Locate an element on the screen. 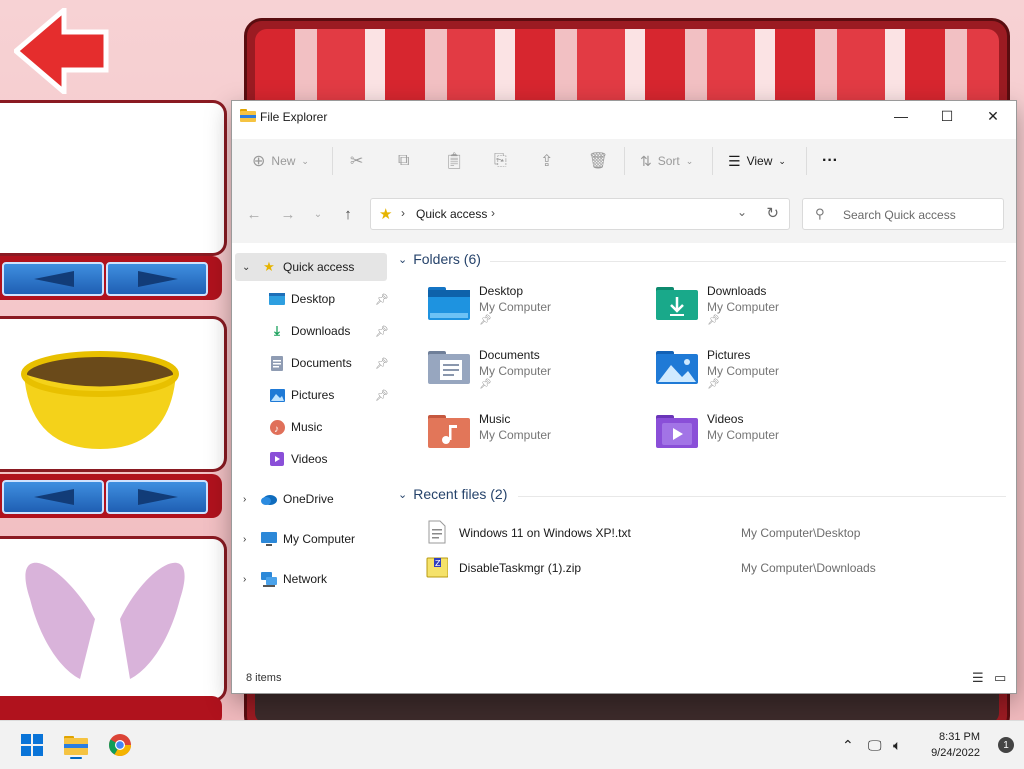 This screenshot has width=1024, height=769. sidebar-item-onedrive: › OneDrive is located at coordinates (311, 499).